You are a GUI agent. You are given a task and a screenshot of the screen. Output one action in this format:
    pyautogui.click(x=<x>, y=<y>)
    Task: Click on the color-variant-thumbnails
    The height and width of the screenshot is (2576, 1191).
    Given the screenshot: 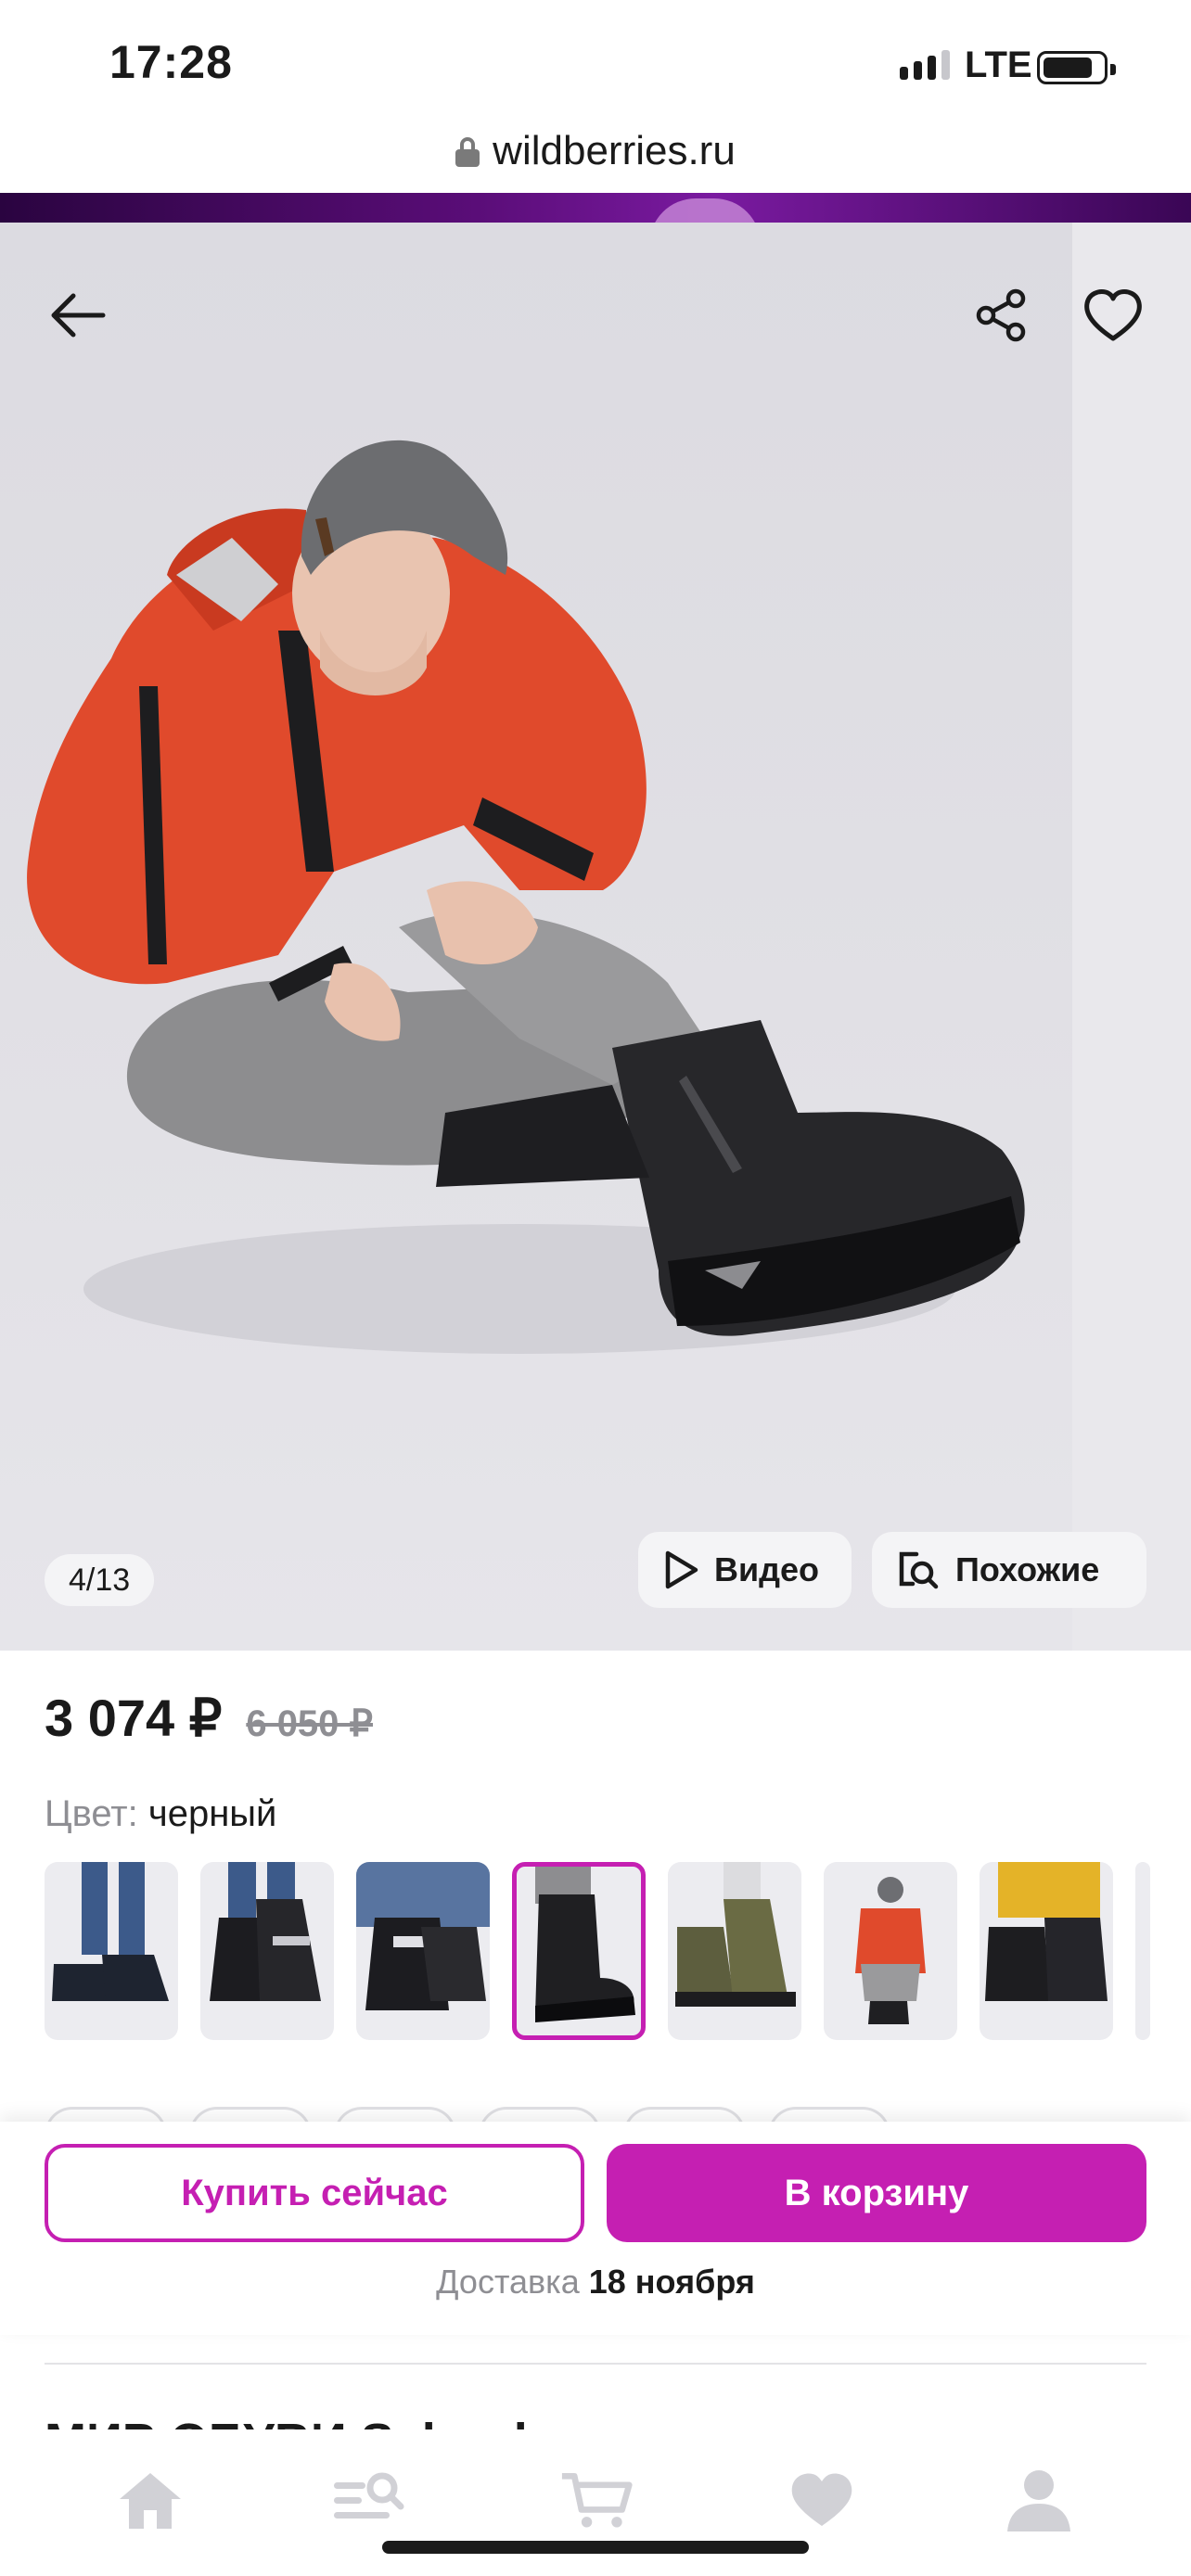 What is the action you would take?
    pyautogui.click(x=597, y=1951)
    